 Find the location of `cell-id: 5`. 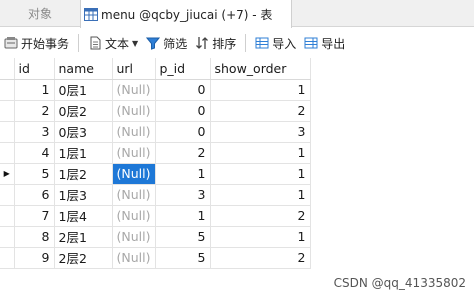

cell-id: 5 is located at coordinates (34, 174).